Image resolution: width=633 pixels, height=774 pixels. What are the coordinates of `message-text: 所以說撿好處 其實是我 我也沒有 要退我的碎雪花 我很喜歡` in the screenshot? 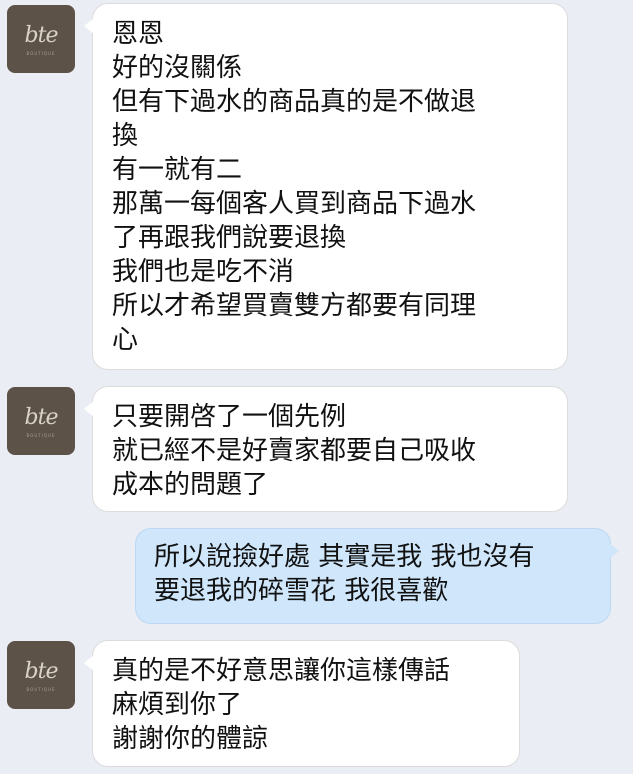 It's located at (344, 574).